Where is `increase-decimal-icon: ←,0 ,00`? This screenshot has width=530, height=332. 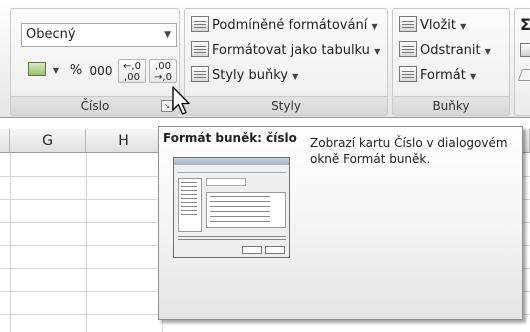
increase-decimal-icon: ←,0 ,00 is located at coordinates (132, 72).